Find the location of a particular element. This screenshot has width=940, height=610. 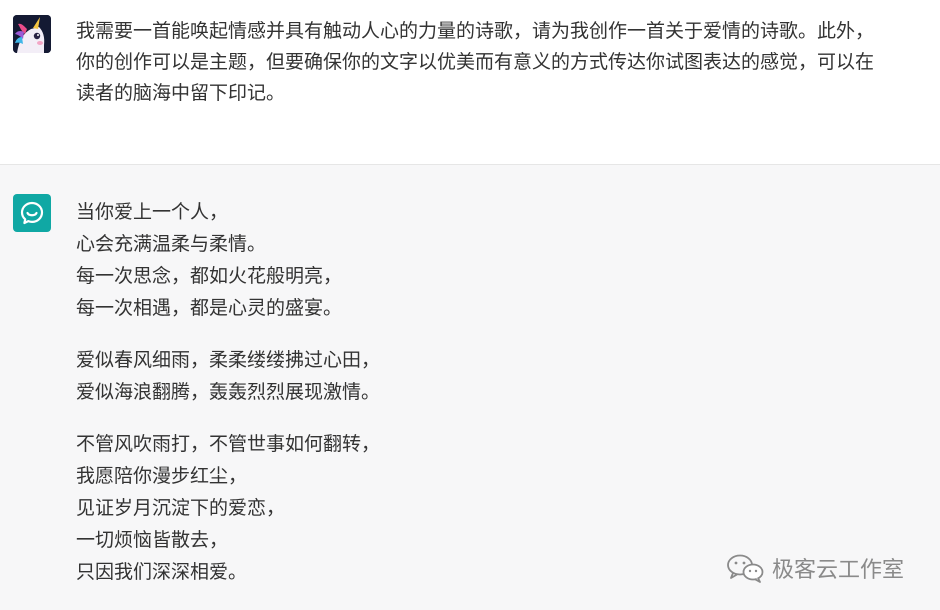

poem-line: 见证岁月沉淀下的爱恋， is located at coordinates (181, 508).